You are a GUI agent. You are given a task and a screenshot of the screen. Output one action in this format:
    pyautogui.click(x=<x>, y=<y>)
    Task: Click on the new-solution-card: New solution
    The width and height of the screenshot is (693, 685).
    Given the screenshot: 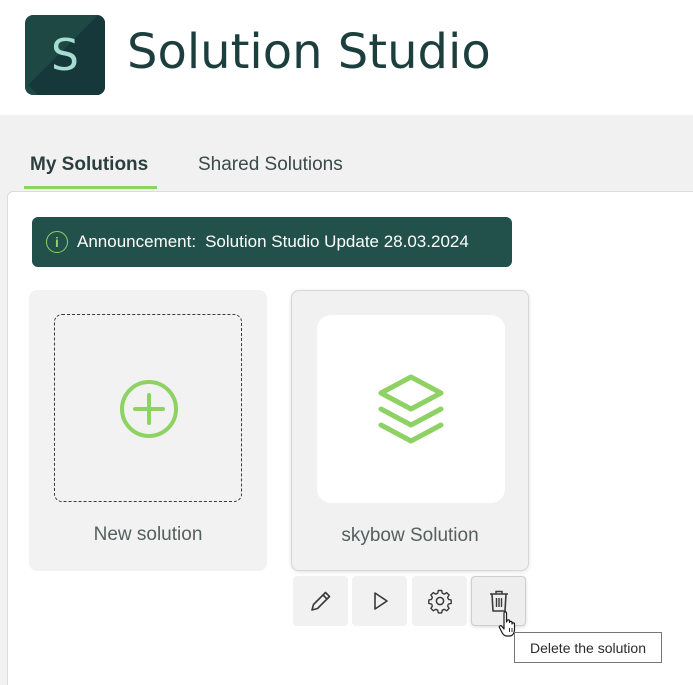 What is the action you would take?
    pyautogui.click(x=148, y=430)
    